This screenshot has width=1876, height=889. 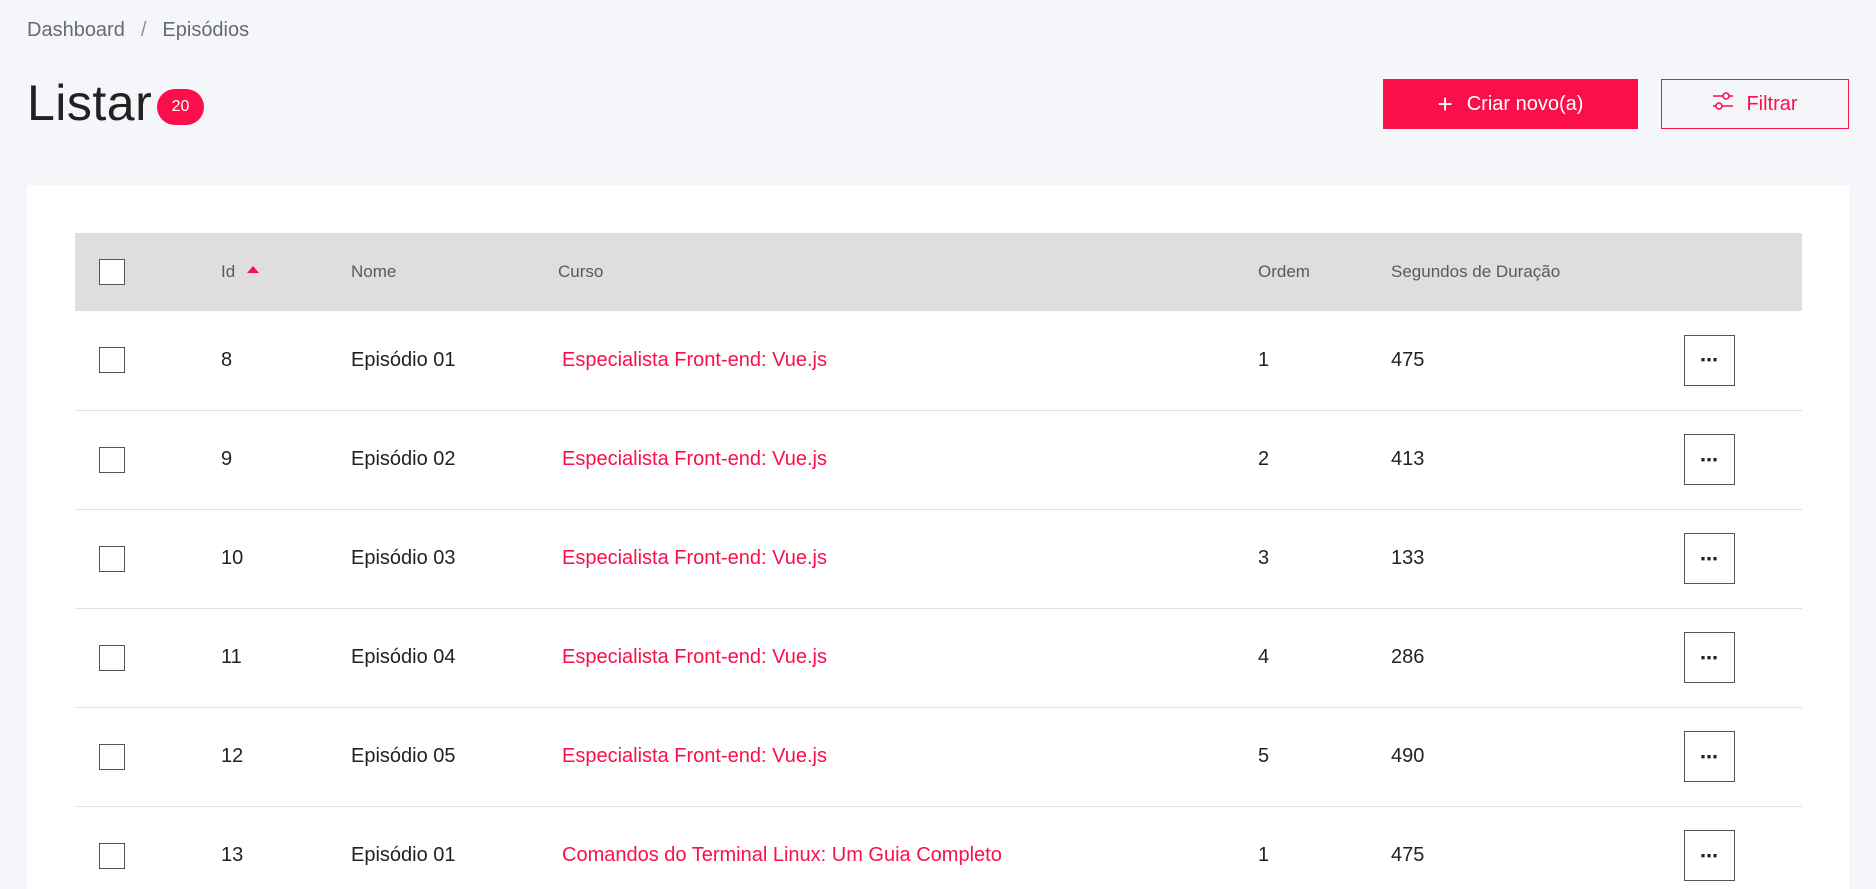 I want to click on create-new-button: + Criar novo(a), so click(x=1510, y=104).